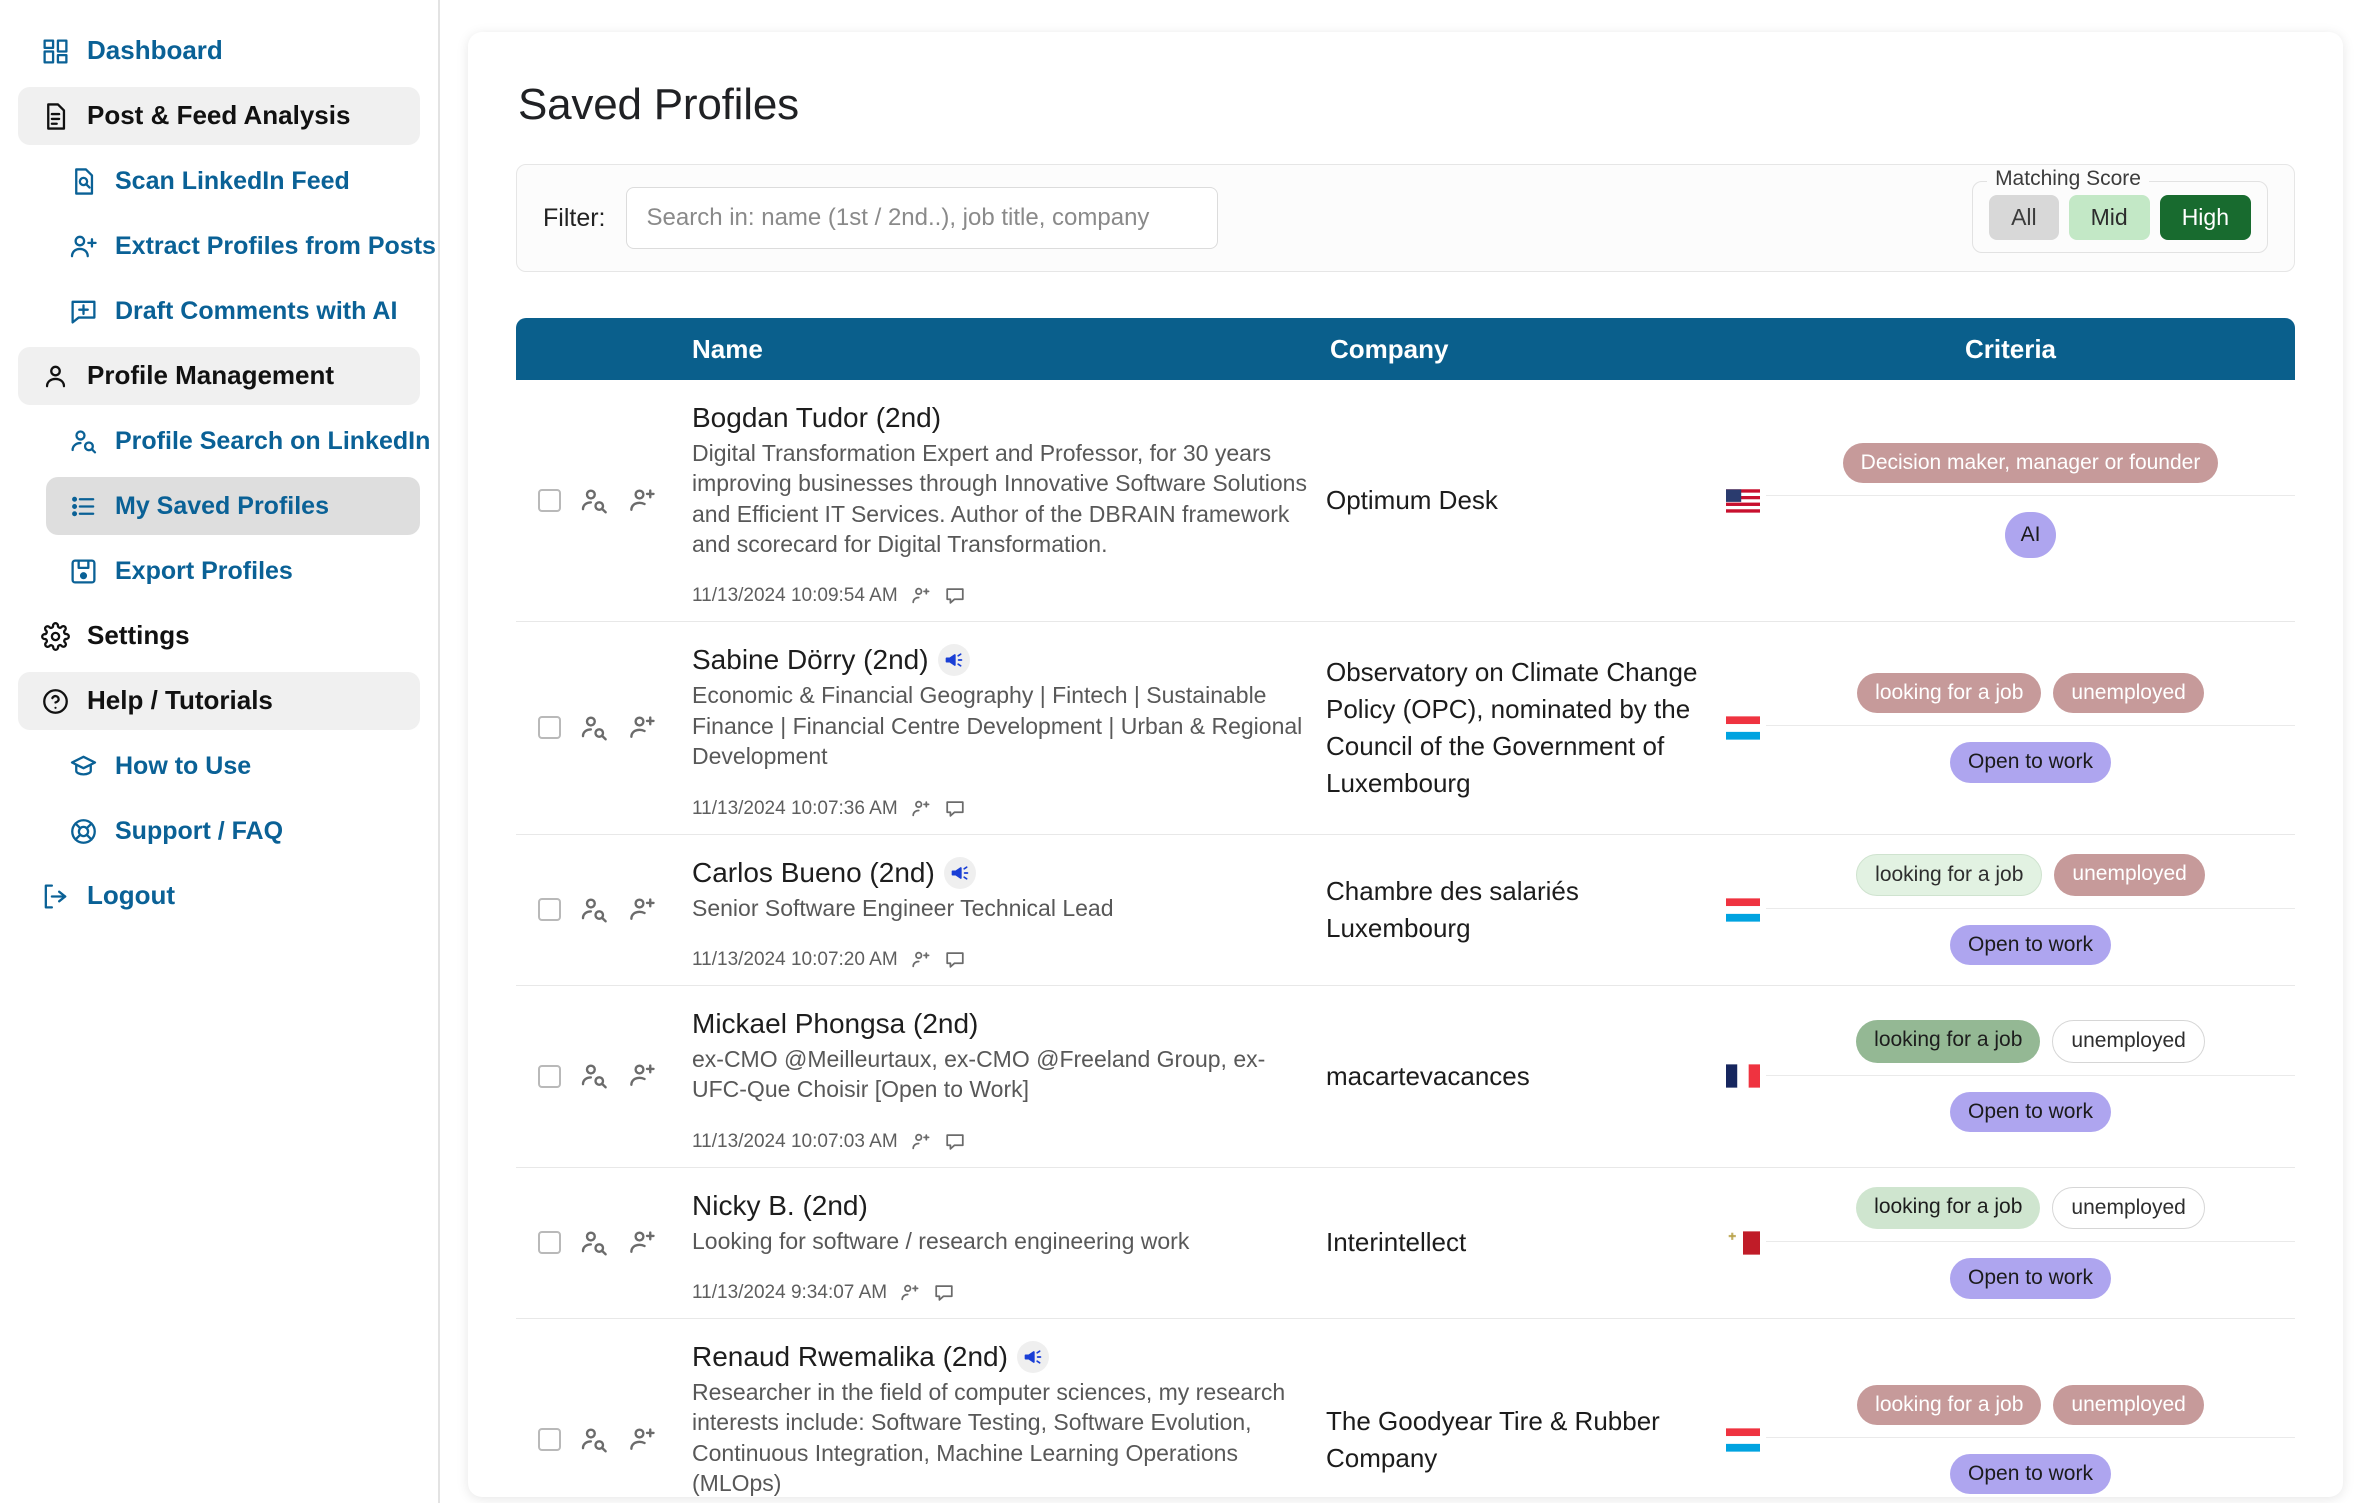 Image resolution: width=2371 pixels, height=1503 pixels. Describe the element at coordinates (1526, 910) in the screenshot. I see `company-cell: Chambre des salariés Luxembourg` at that location.